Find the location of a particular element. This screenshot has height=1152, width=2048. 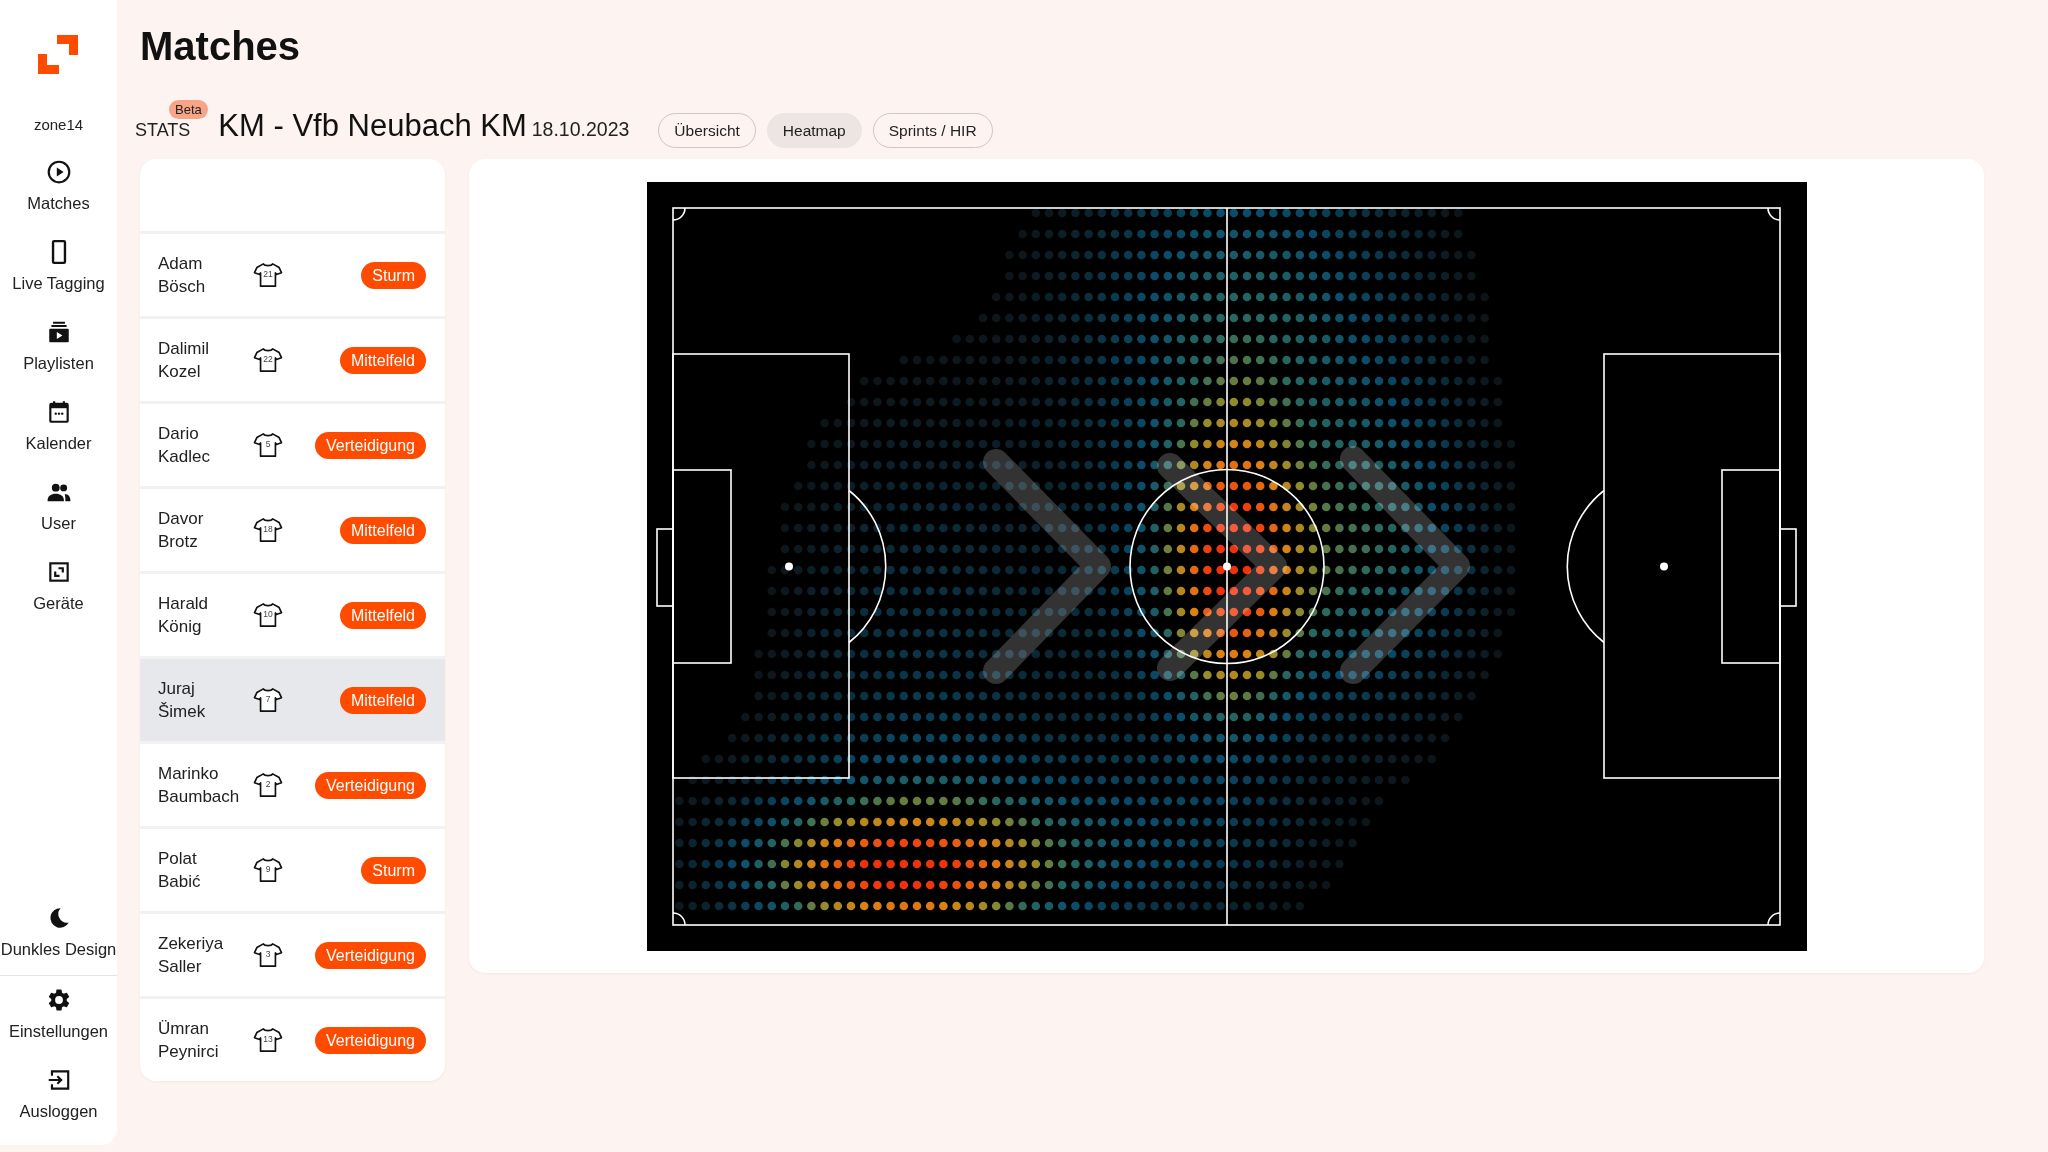

player-row: Marinko Baumbach 2 Verteidigung is located at coordinates (292, 783).